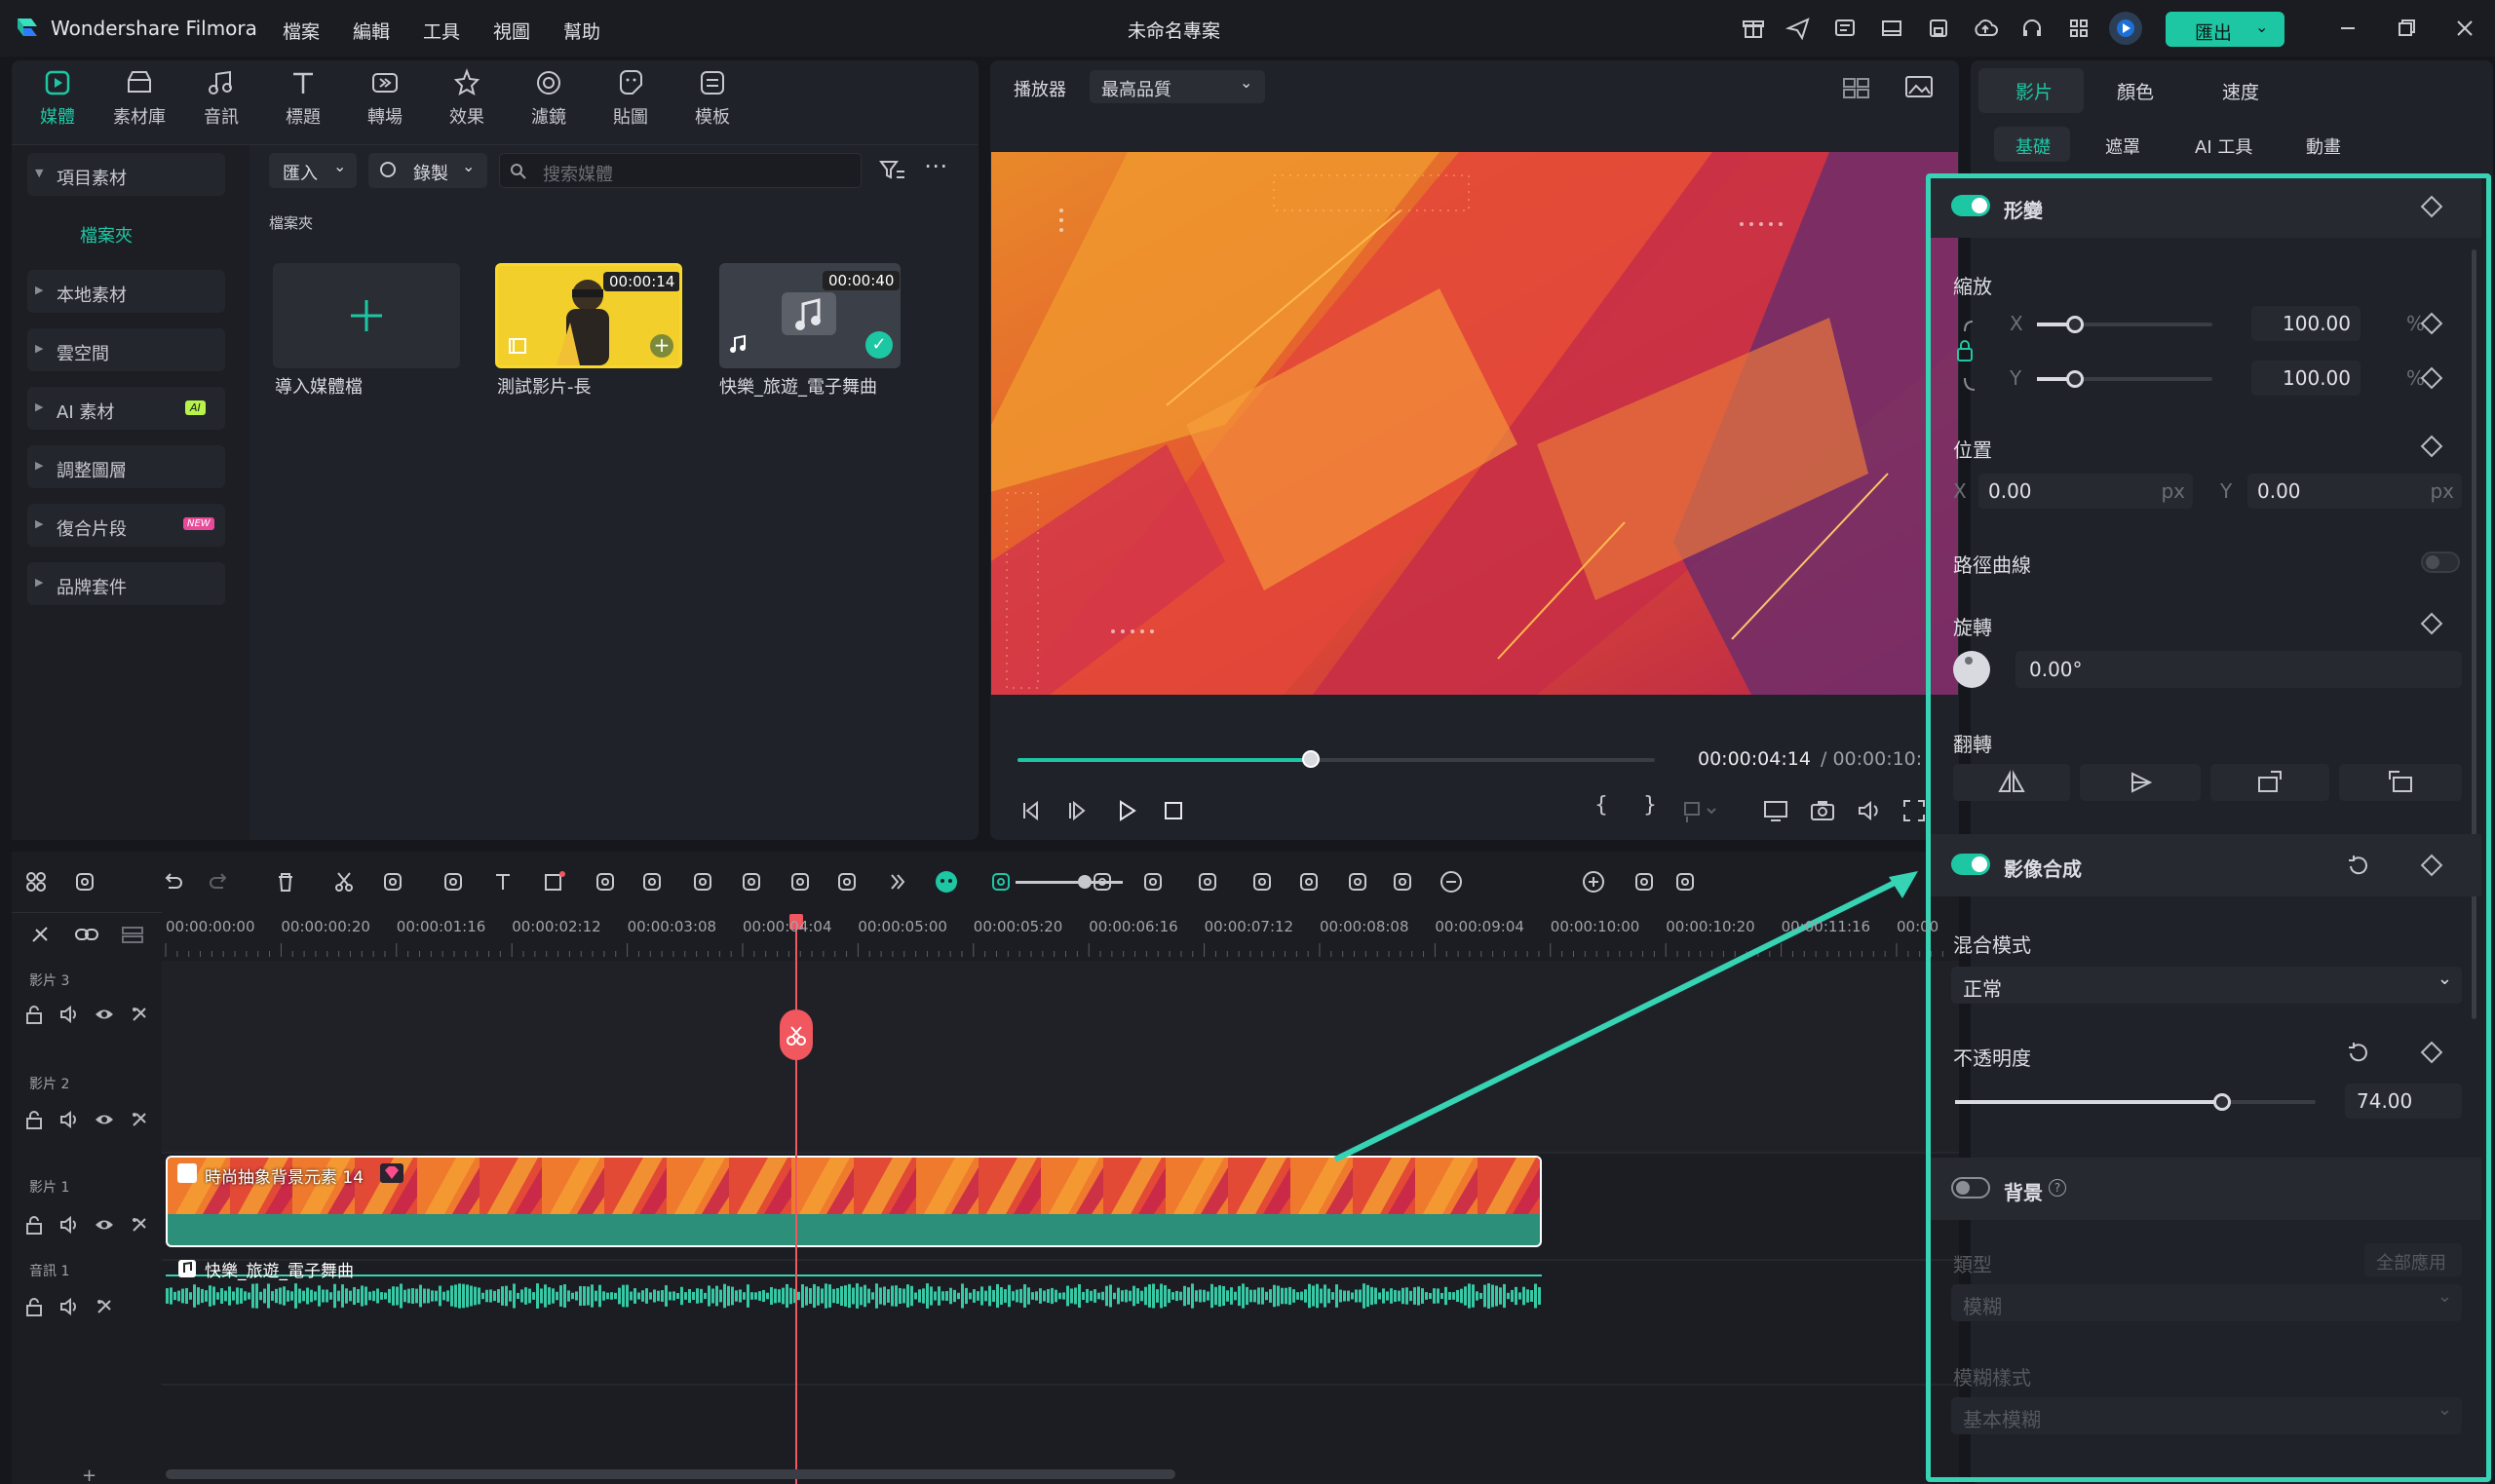  What do you see at coordinates (126, 466) in the screenshot?
I see `sidebar-item-adjust: ▶ 調整圖層` at bounding box center [126, 466].